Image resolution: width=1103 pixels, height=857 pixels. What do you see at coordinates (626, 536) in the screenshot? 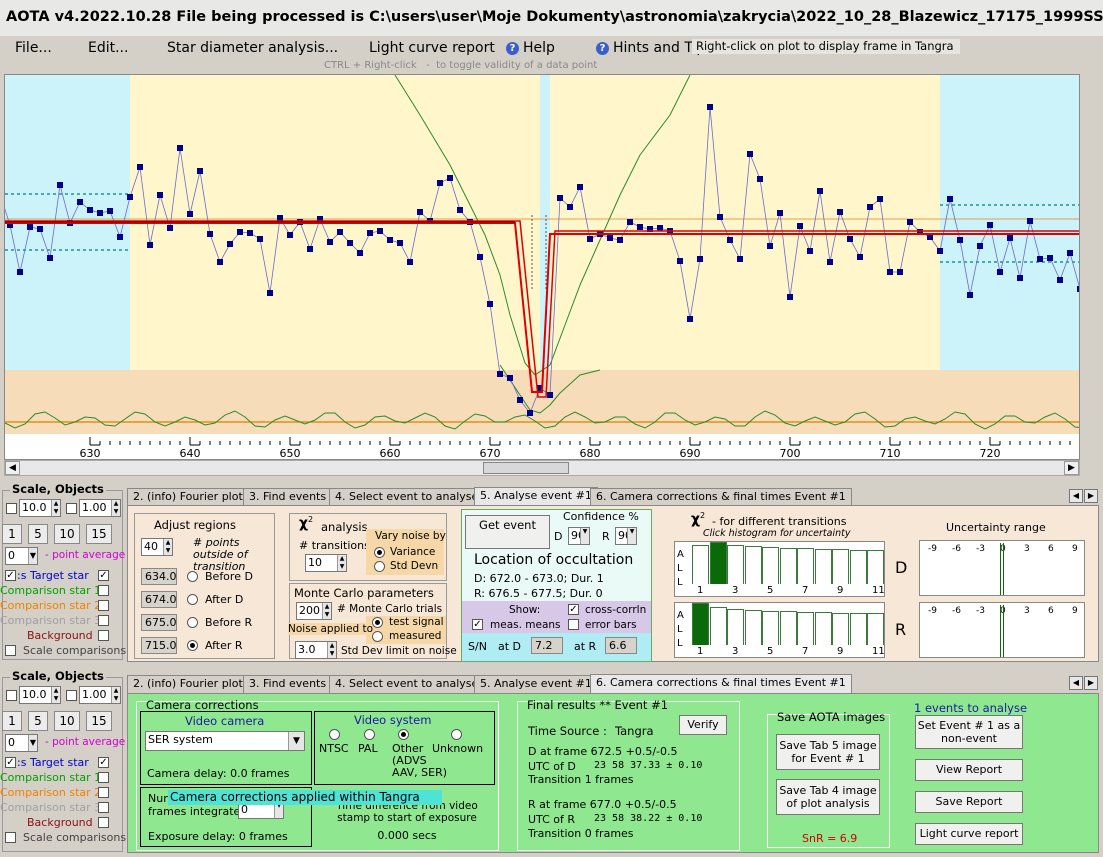
I see `confidence-r-spin: 90 ▼` at bounding box center [626, 536].